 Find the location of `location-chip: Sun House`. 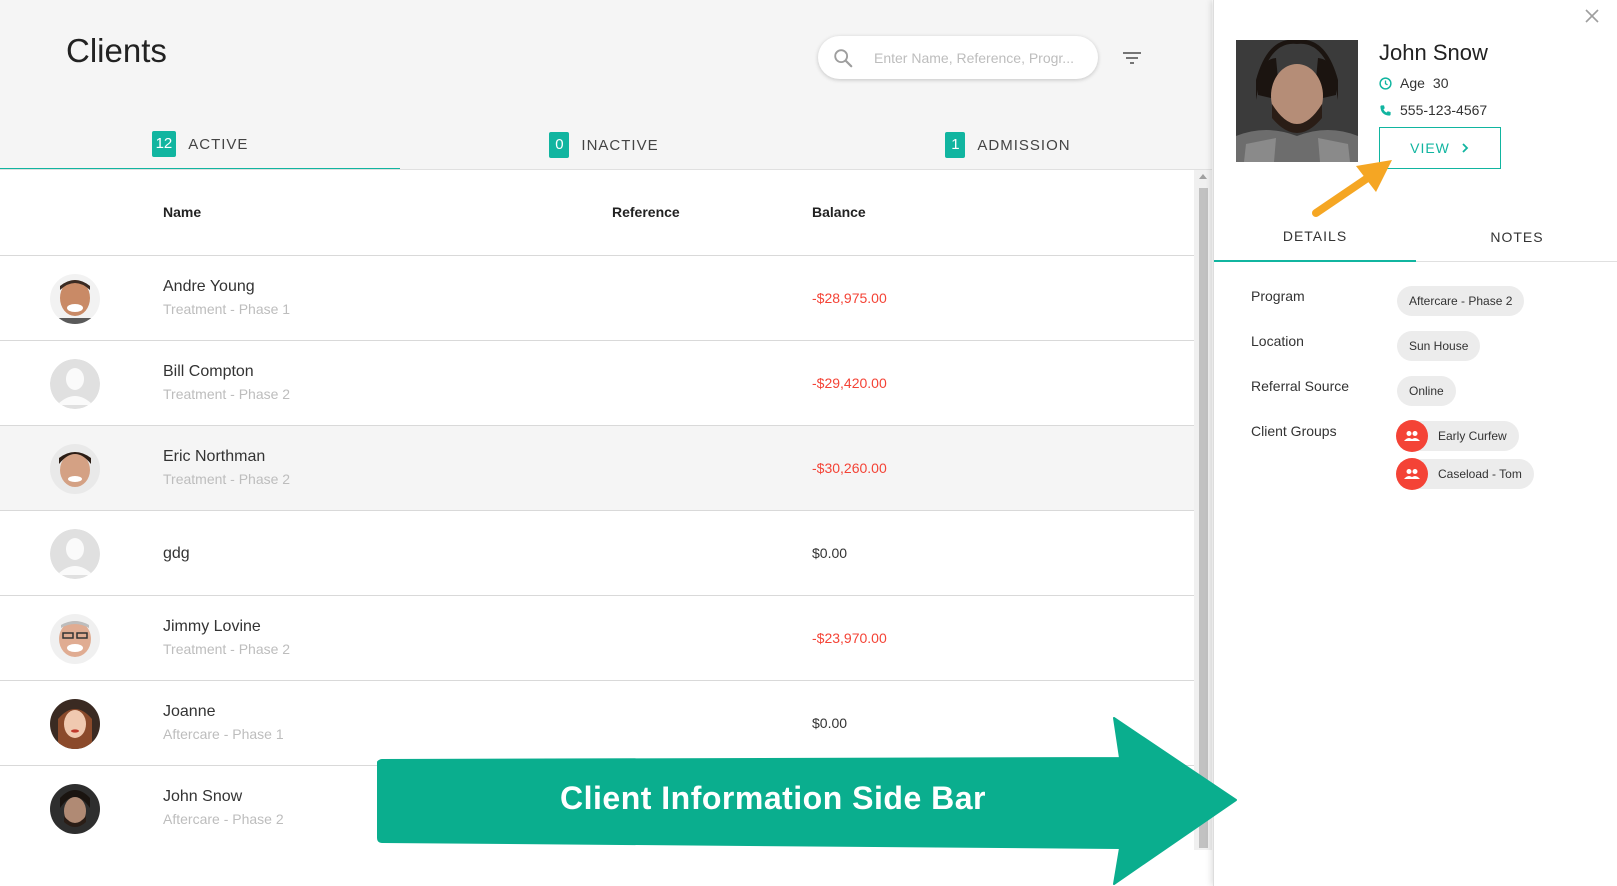

location-chip: Sun House is located at coordinates (1439, 346).